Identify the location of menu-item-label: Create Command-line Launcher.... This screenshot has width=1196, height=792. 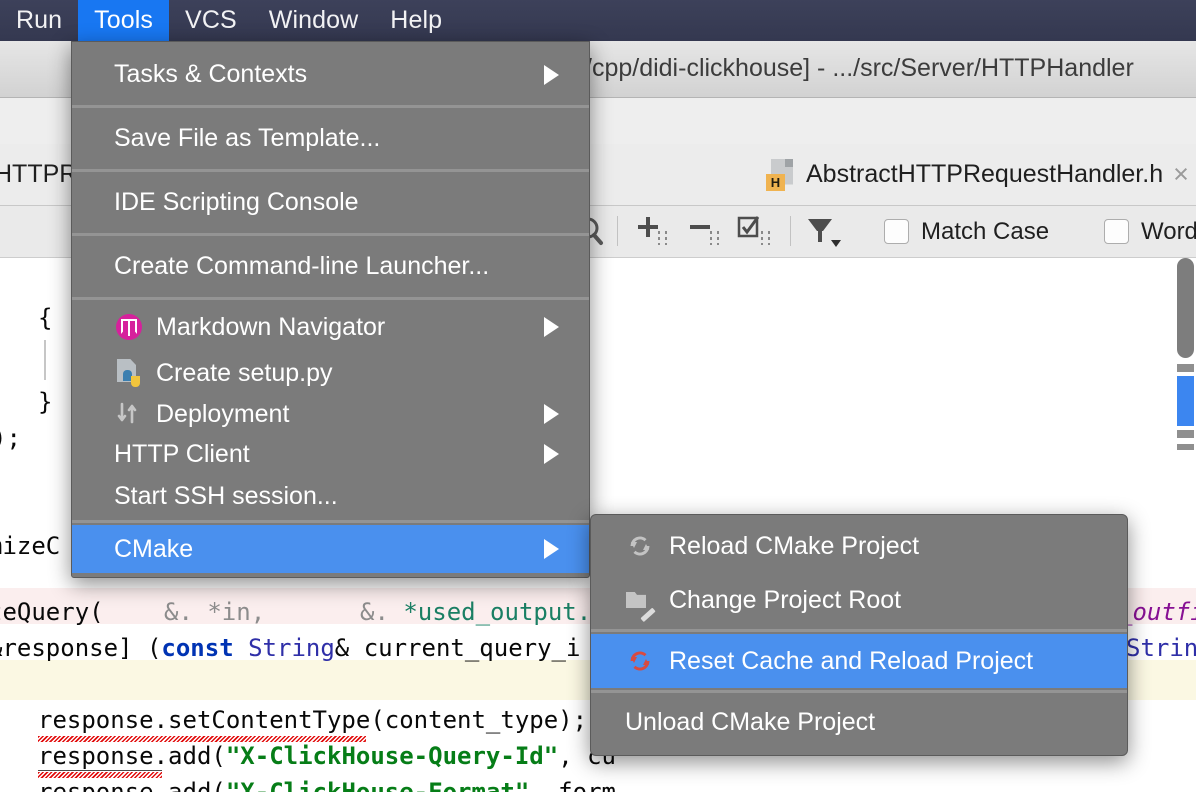
(302, 266).